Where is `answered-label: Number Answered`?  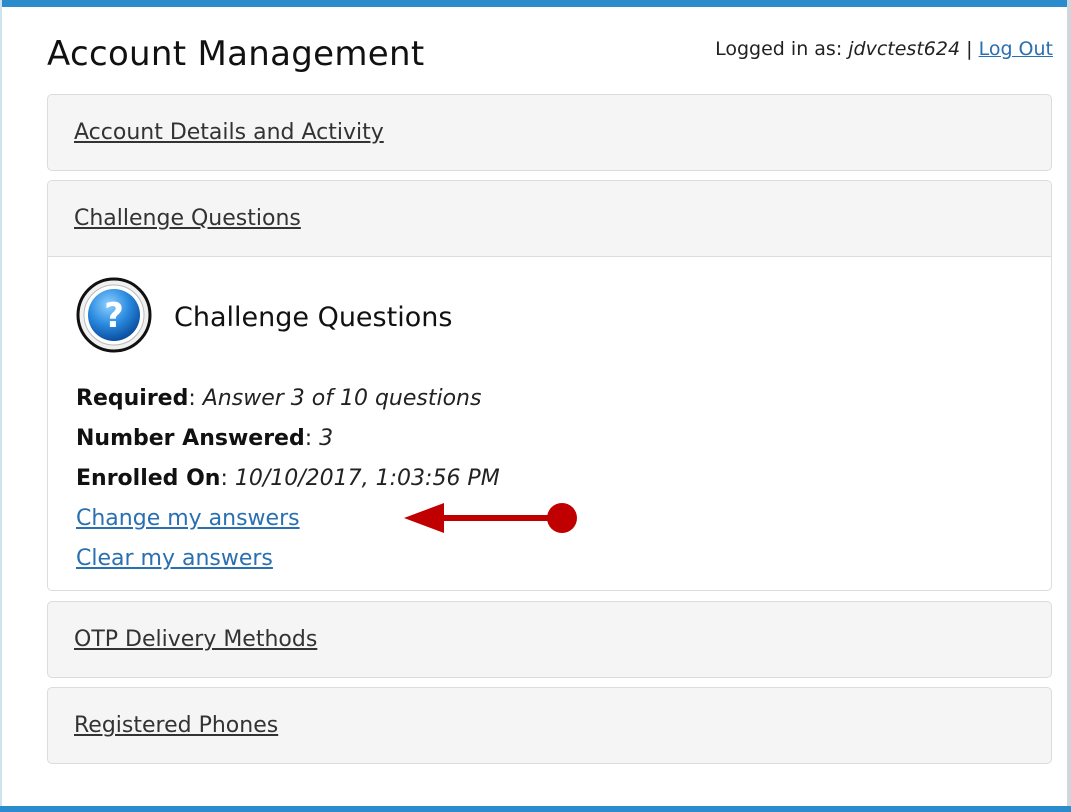
answered-label: Number Answered is located at coordinates (190, 438).